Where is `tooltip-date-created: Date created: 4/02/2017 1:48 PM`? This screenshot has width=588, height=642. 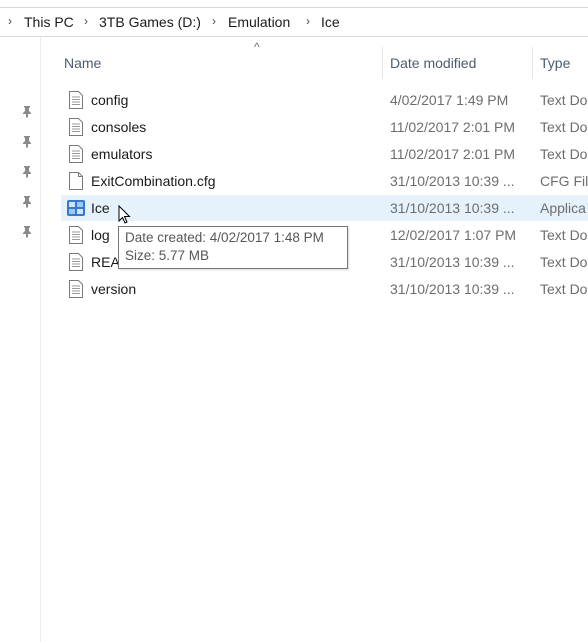 tooltip-date-created: Date created: 4/02/2017 1:48 PM is located at coordinates (224, 237).